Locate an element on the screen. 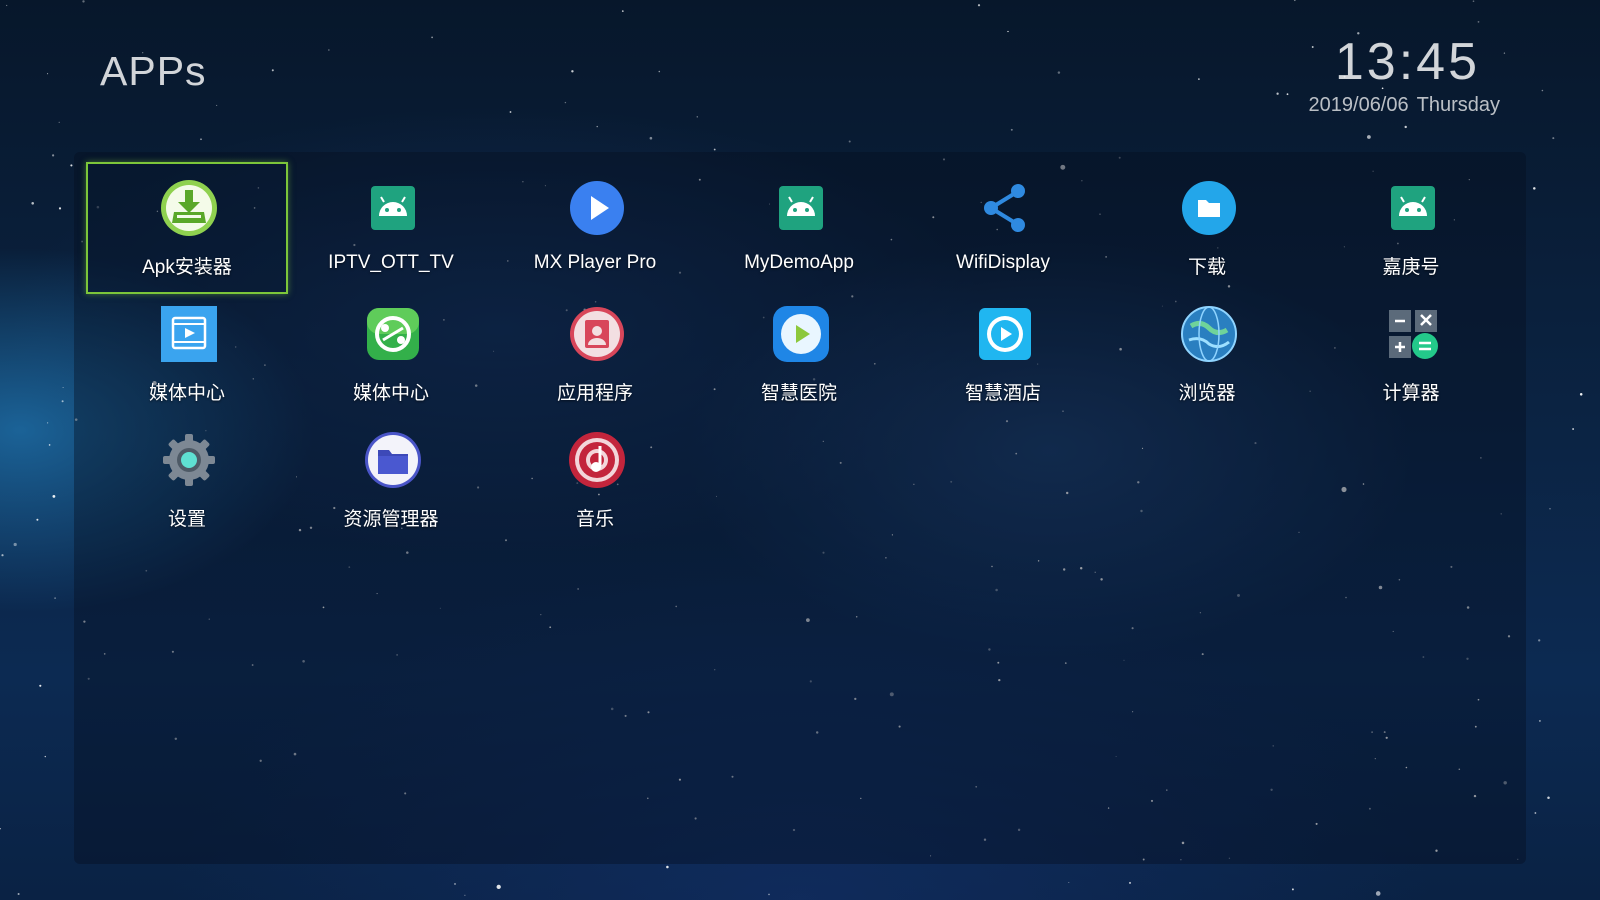  date-text: 2019/06/06 is located at coordinates (1358, 105).